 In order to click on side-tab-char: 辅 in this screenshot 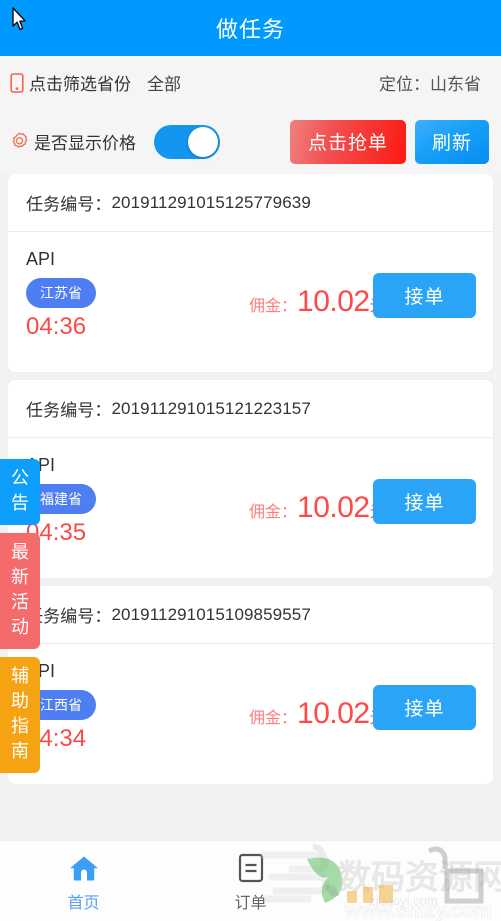, I will do `click(20, 676)`.